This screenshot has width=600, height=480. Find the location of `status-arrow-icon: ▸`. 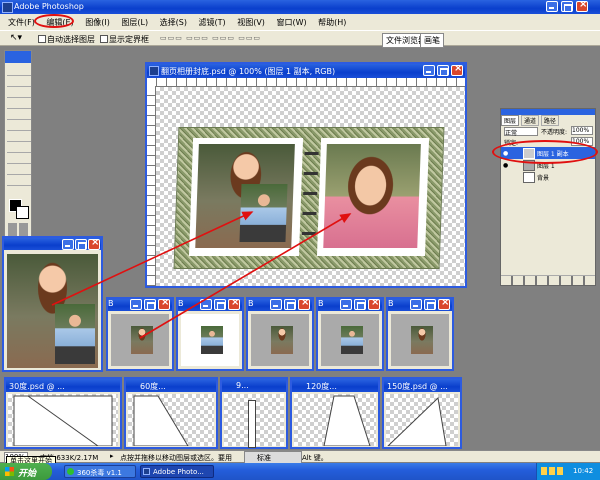

status-arrow-icon: ▸ is located at coordinates (112, 456).